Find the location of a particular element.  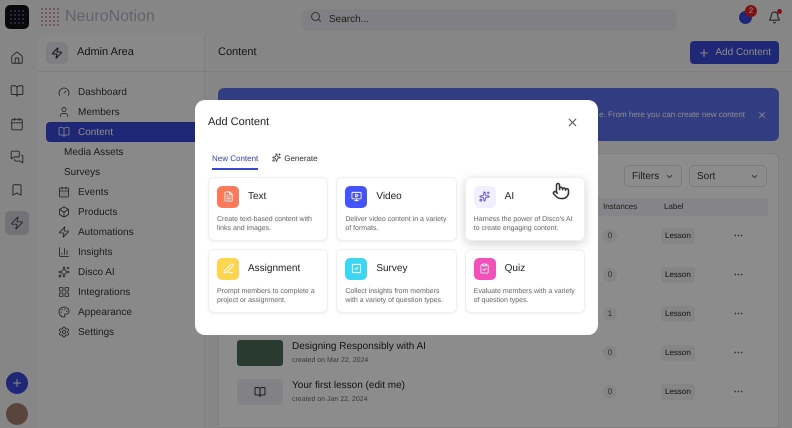

notification-count: 2 is located at coordinates (751, 10).